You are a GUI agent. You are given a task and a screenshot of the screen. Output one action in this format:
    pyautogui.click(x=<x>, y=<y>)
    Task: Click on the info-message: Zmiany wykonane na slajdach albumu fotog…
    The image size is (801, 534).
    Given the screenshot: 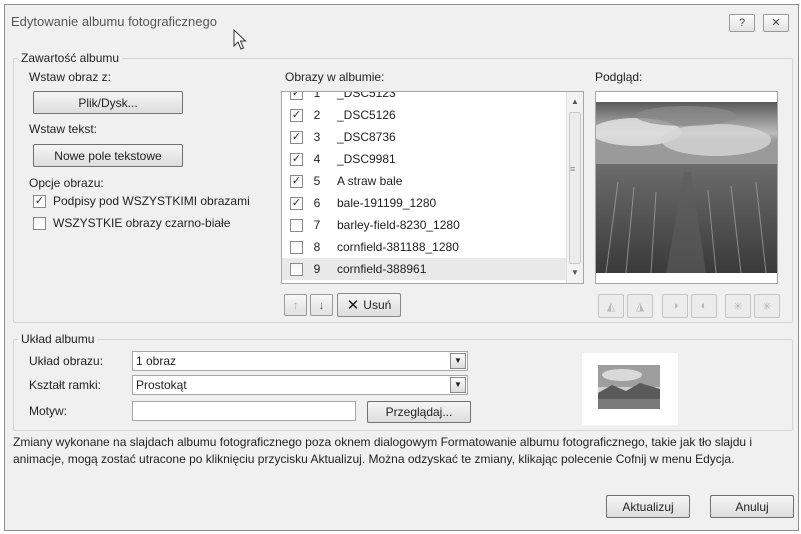 What is the action you would take?
    pyautogui.click(x=383, y=450)
    